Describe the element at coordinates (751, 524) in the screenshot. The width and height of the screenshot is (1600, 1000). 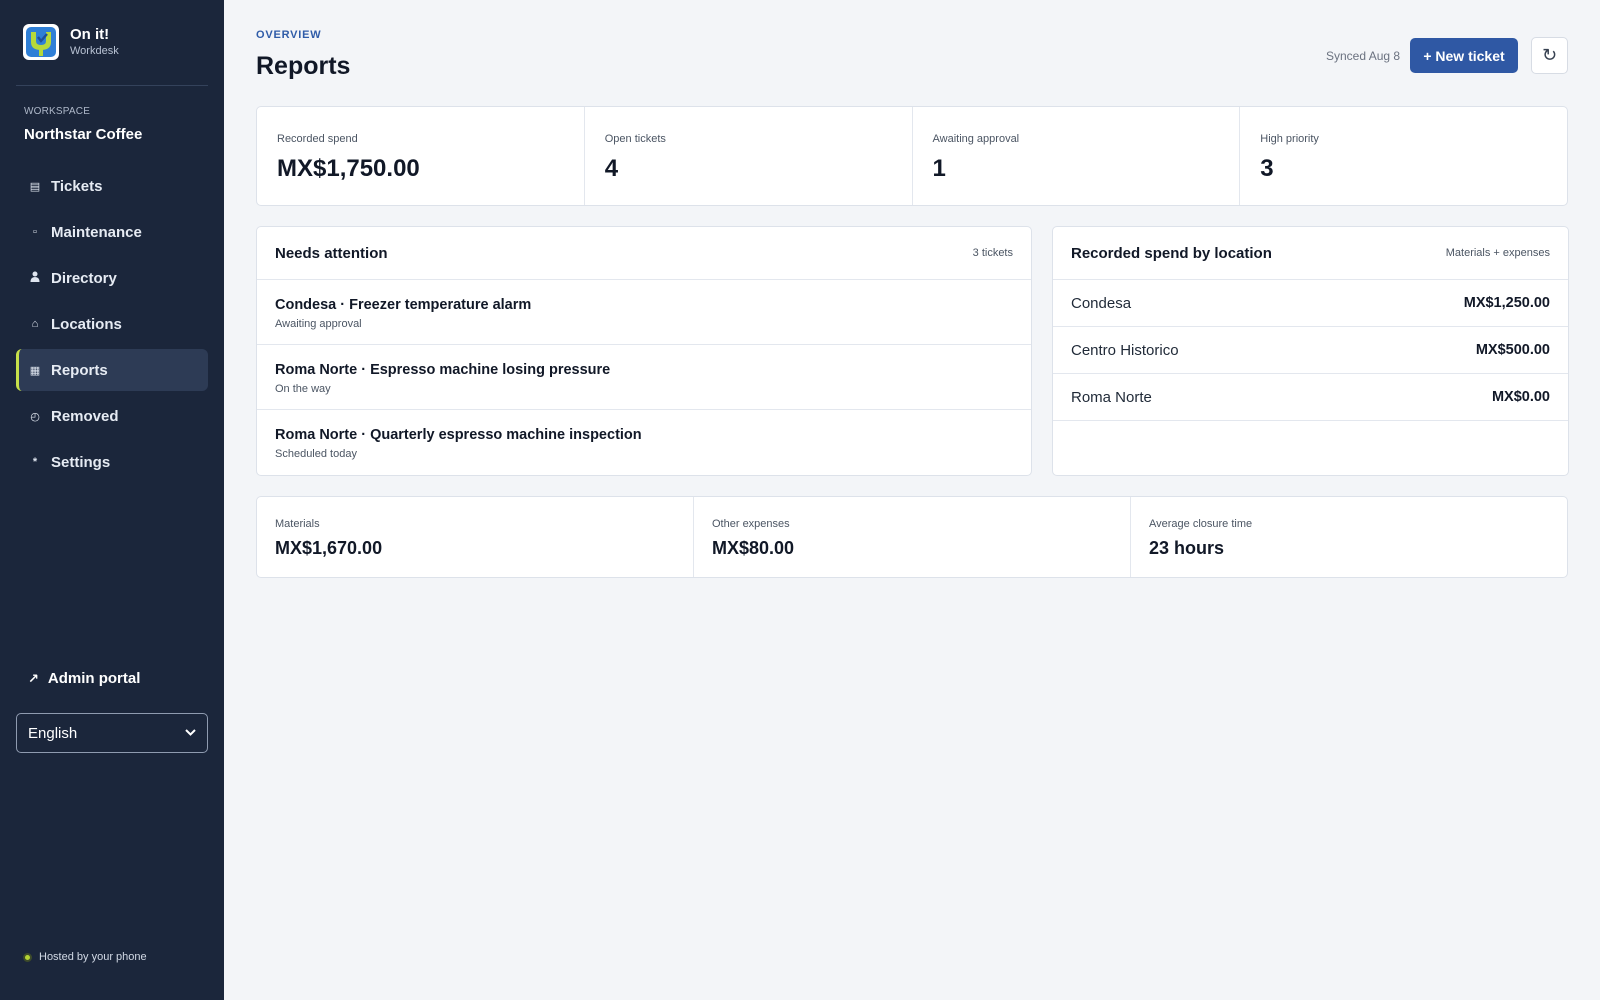
I see `stat-label: Other expenses` at that location.